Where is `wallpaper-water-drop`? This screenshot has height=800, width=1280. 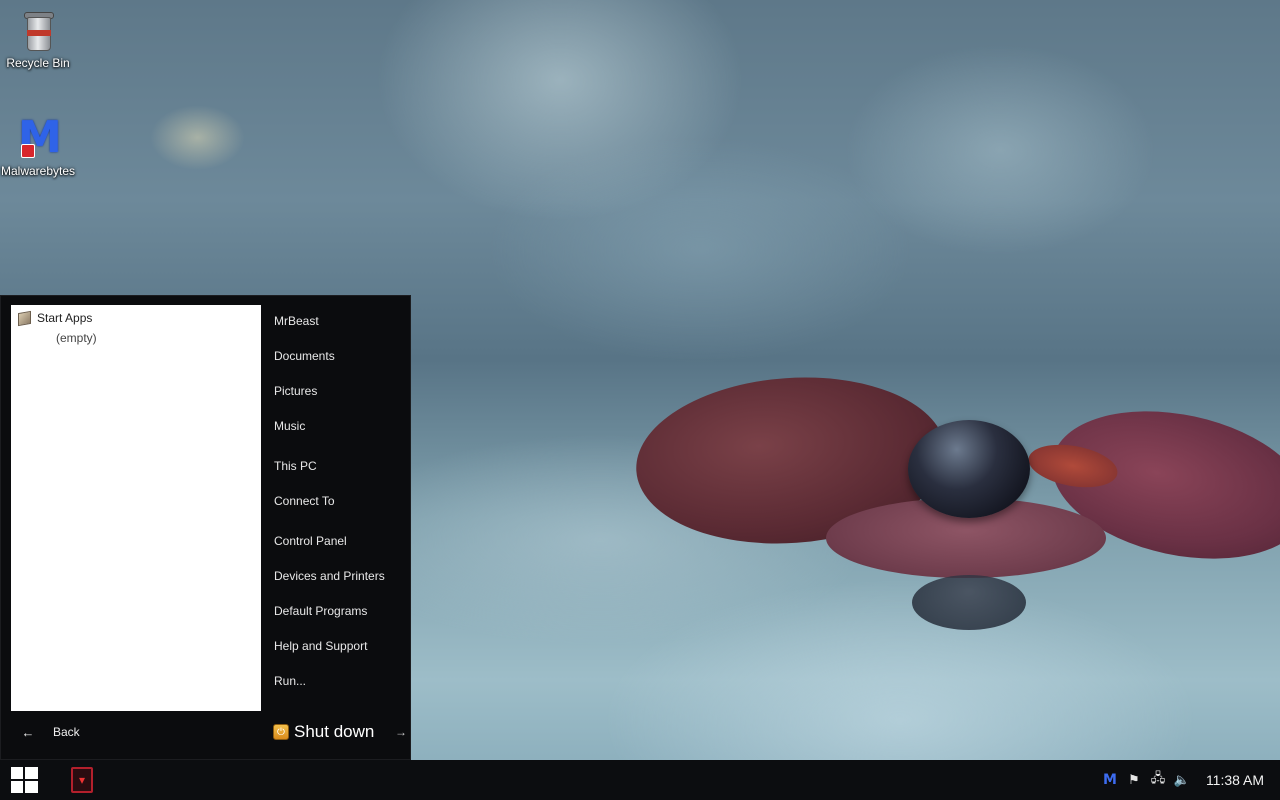
wallpaper-water-drop is located at coordinates (969, 469).